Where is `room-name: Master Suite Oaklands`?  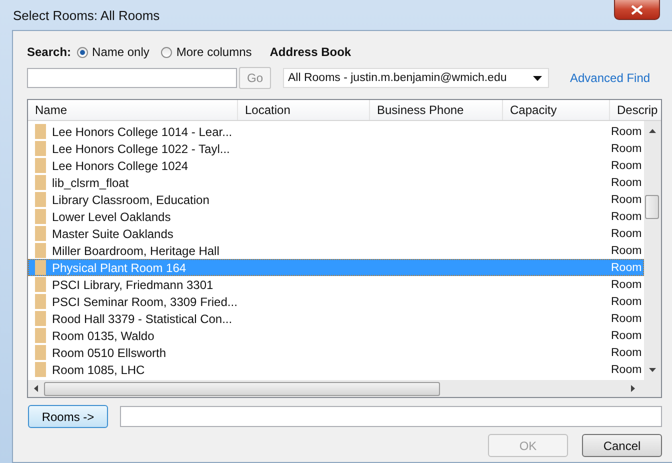 room-name: Master Suite Oaklands is located at coordinates (113, 233).